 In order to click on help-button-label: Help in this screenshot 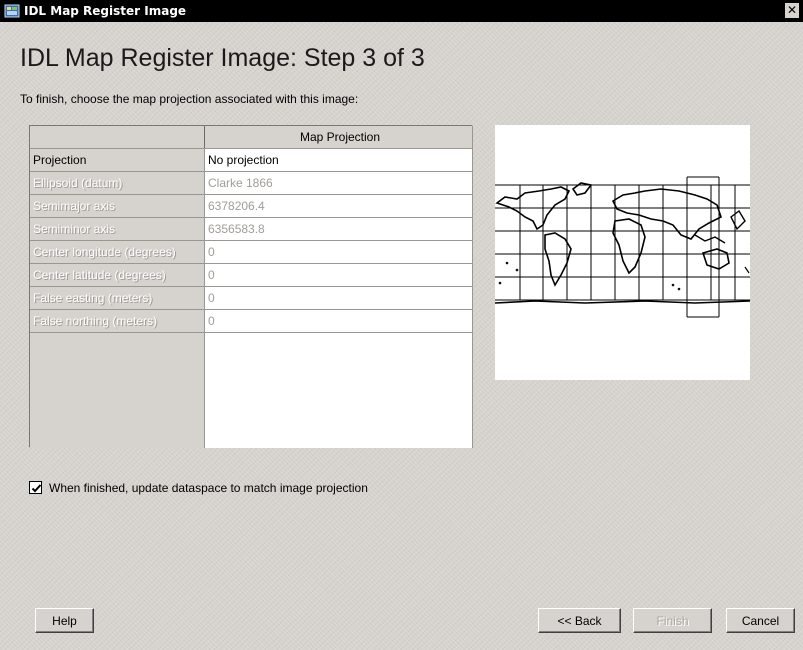, I will do `click(64, 620)`.